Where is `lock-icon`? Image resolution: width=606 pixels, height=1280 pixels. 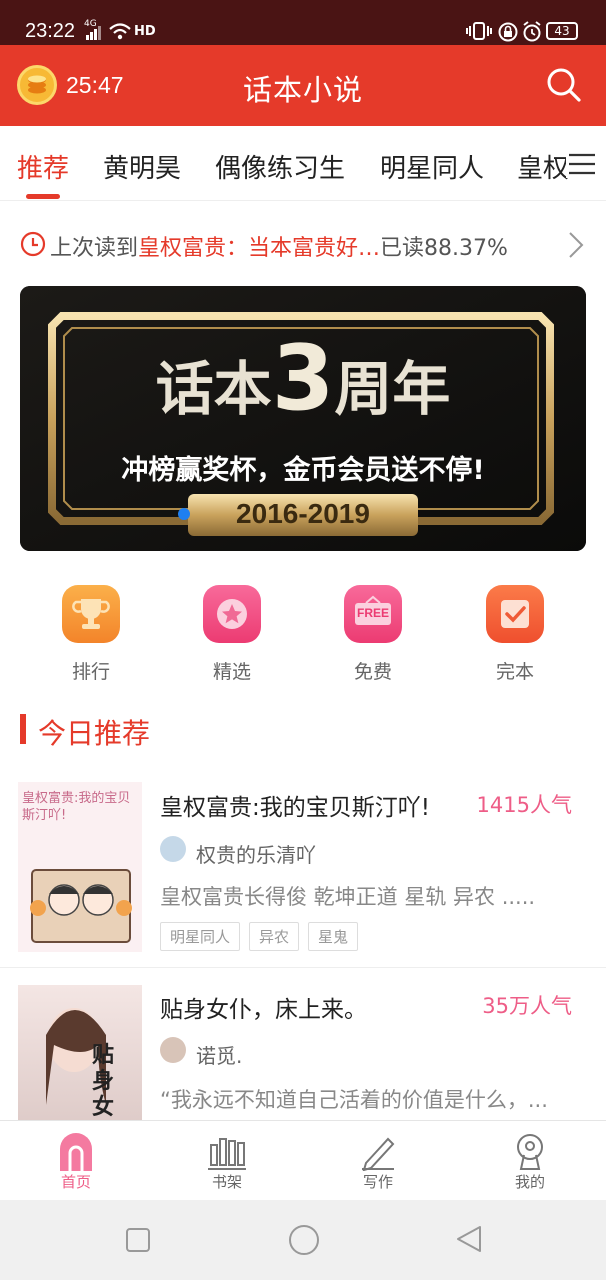
lock-icon is located at coordinates (508, 32).